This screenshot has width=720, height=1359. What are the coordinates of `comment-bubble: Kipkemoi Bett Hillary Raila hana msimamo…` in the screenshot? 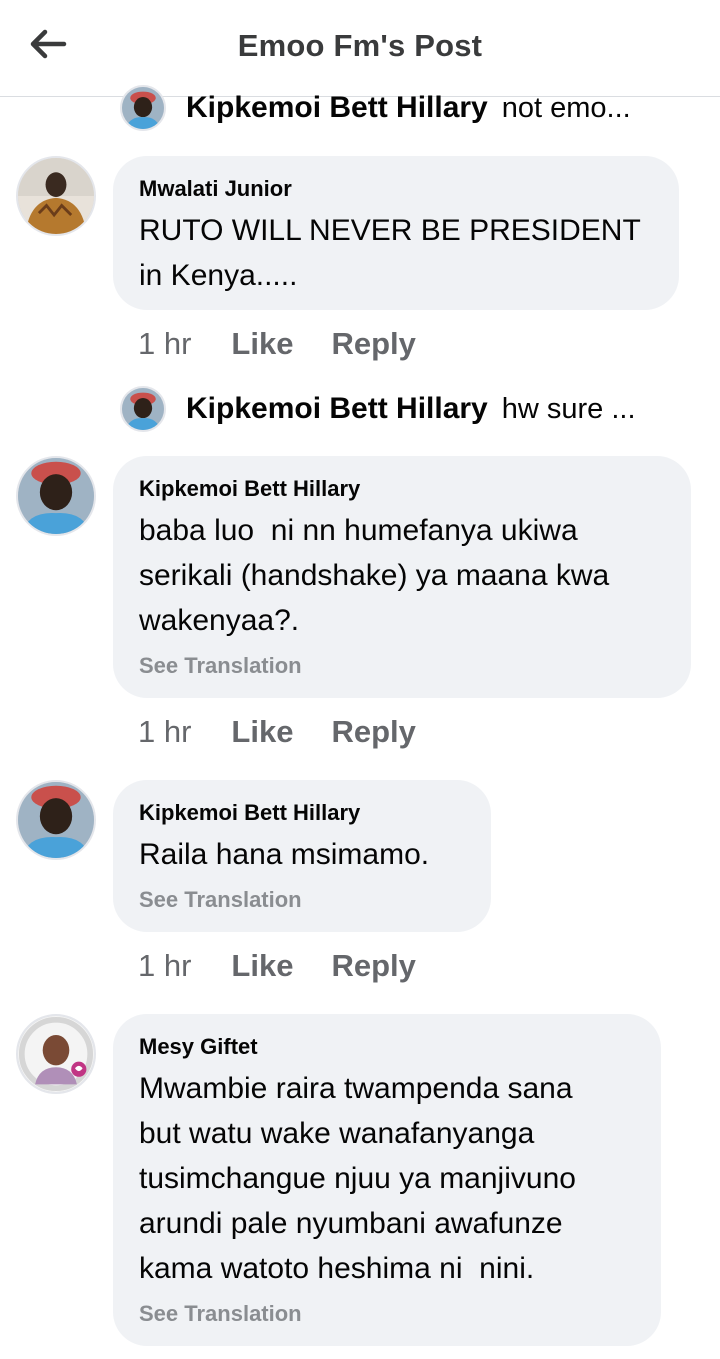 It's located at (302, 856).